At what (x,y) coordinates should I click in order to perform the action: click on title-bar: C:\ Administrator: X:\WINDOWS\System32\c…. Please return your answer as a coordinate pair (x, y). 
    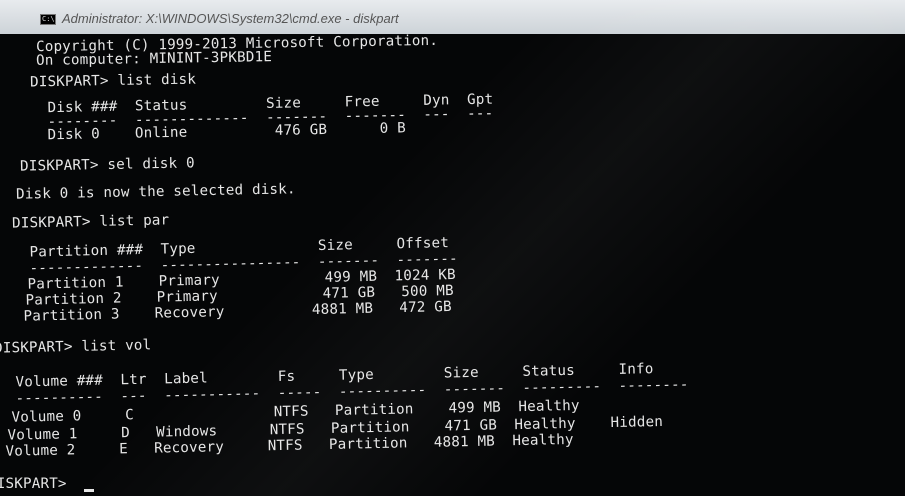
    Looking at the image, I should click on (452, 17).